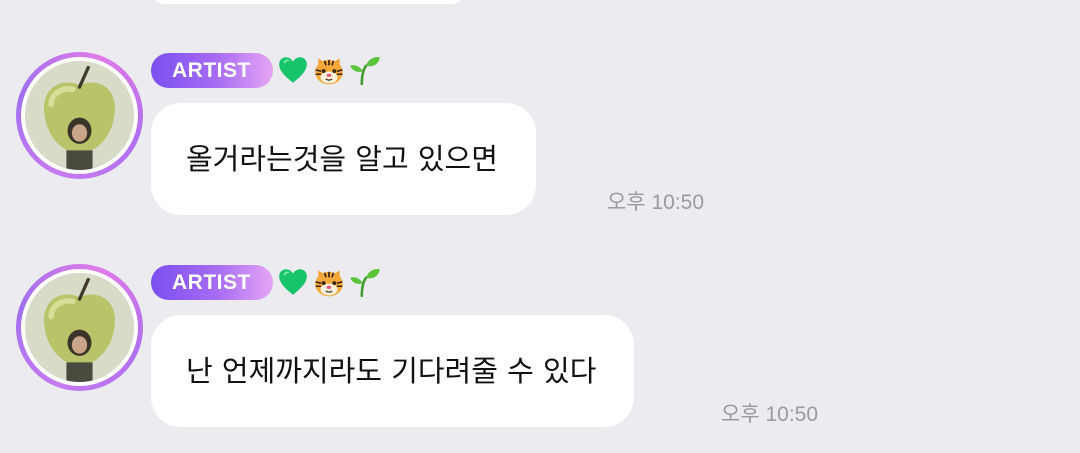  What do you see at coordinates (293, 282) in the screenshot?
I see `green-heart-icon` at bounding box center [293, 282].